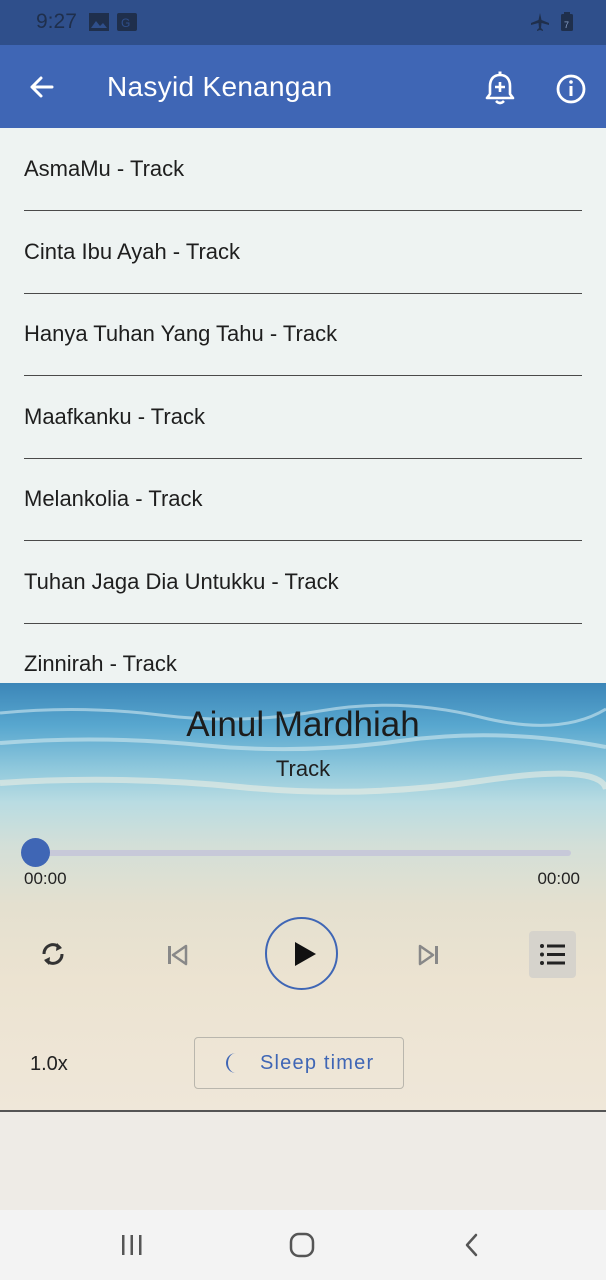 Image resolution: width=606 pixels, height=1280 pixels. Describe the element at coordinates (303, 768) in the screenshot. I see `now-playing-artist: Track` at that location.